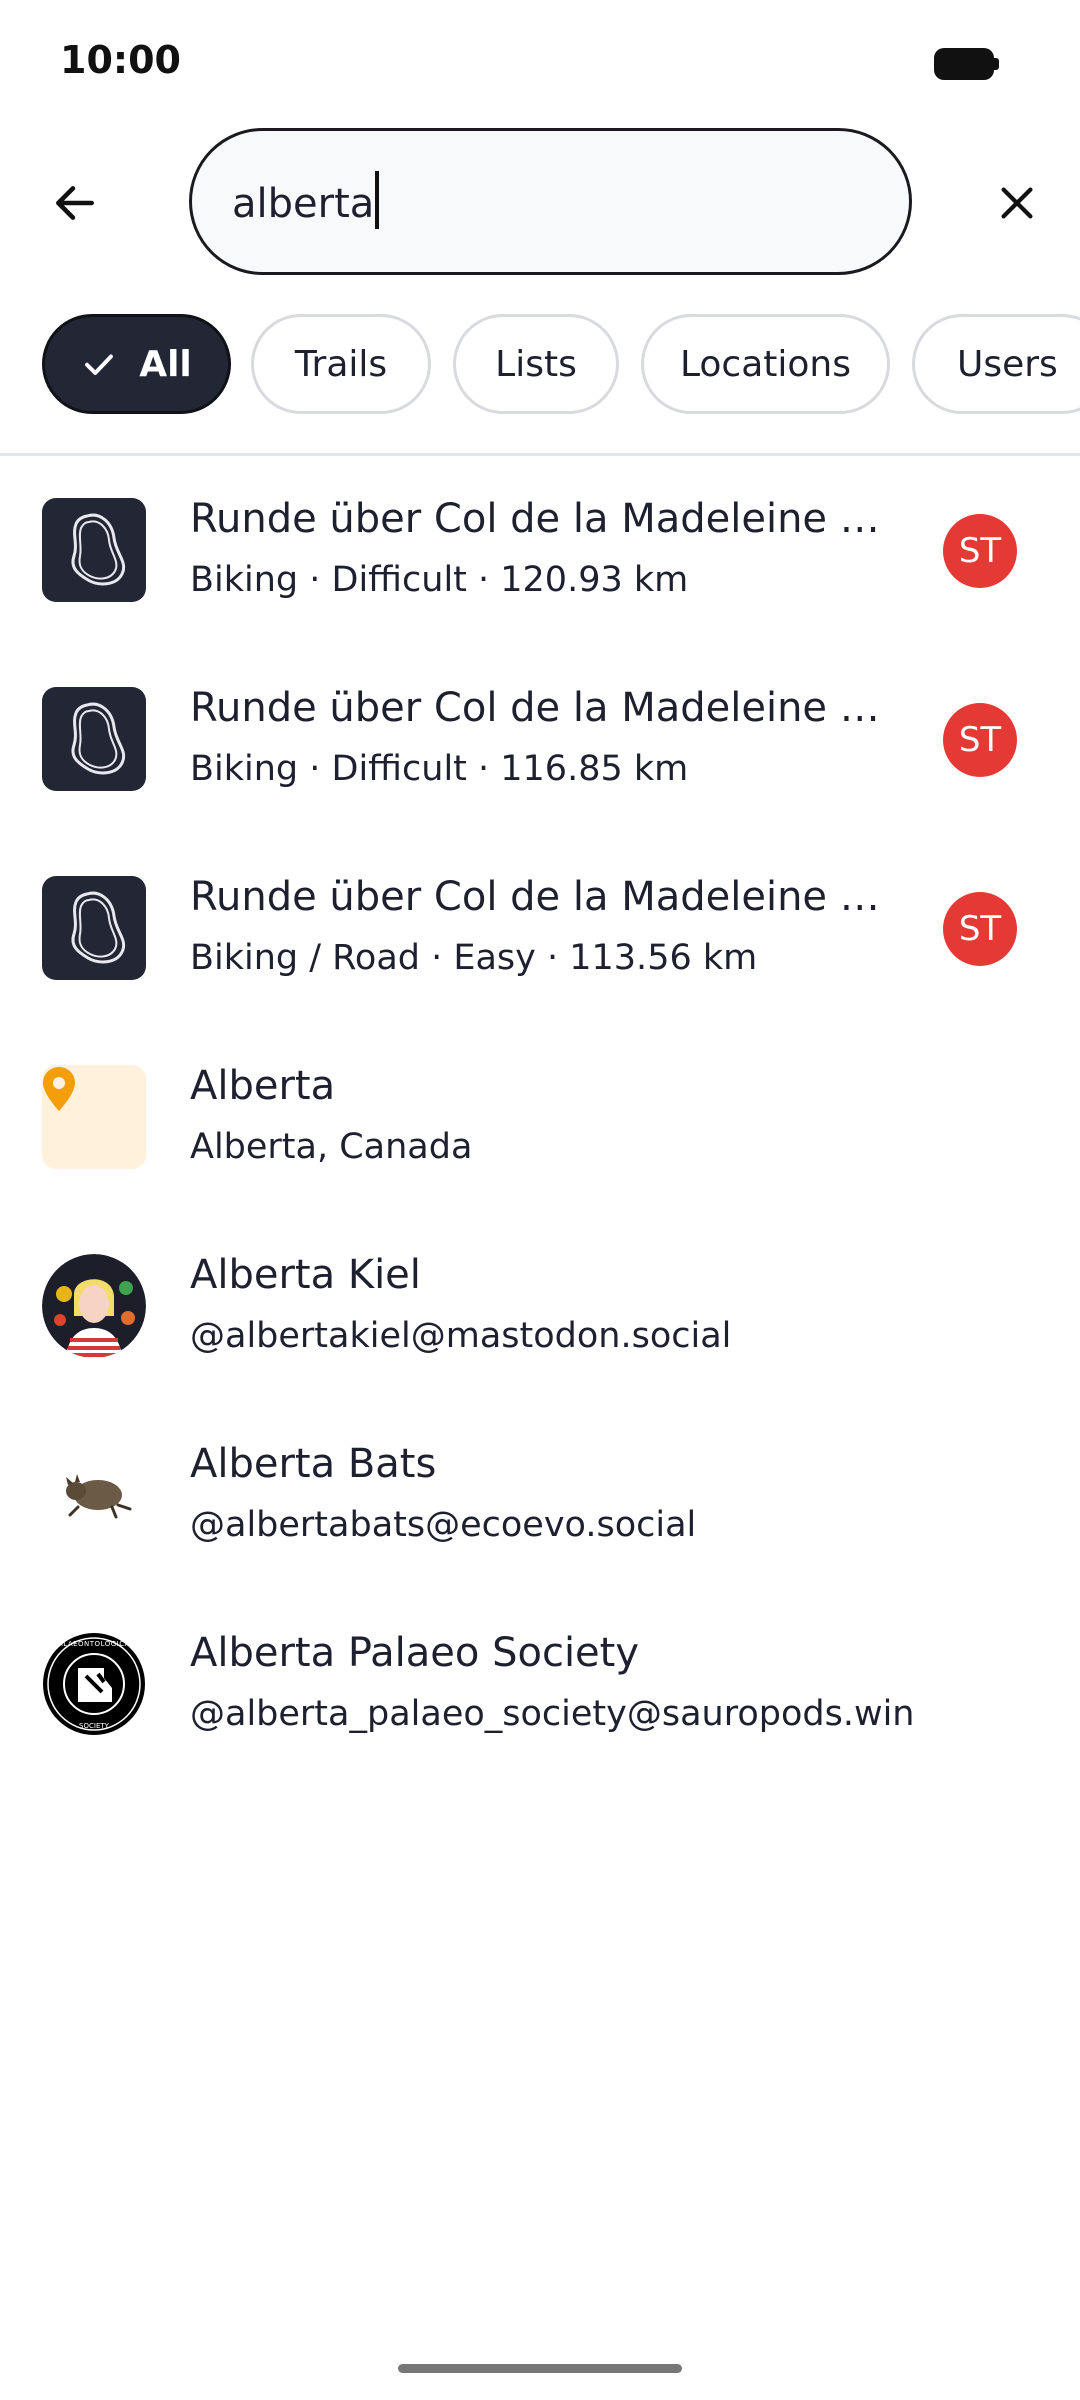 This screenshot has height=2400, width=1080. Describe the element at coordinates (120, 60) in the screenshot. I see `status-time: 10:00` at that location.